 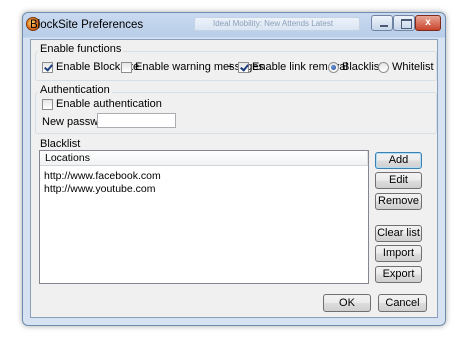 What do you see at coordinates (277, 24) in the screenshot?
I see `background-window-tab: Ideal Mobility: New Attends Latest` at bounding box center [277, 24].